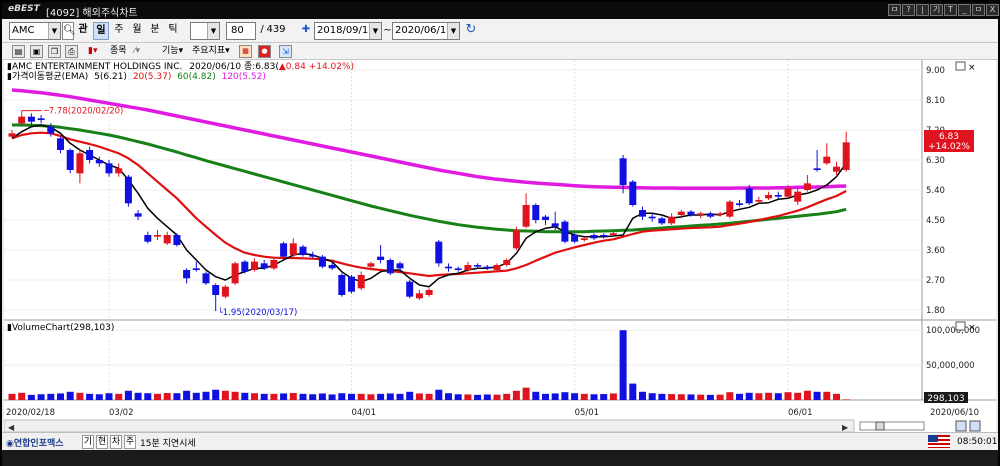 Image resolution: width=1000 pixels, height=466 pixels. I want to click on date-tick-label: 05/01, so click(587, 413).